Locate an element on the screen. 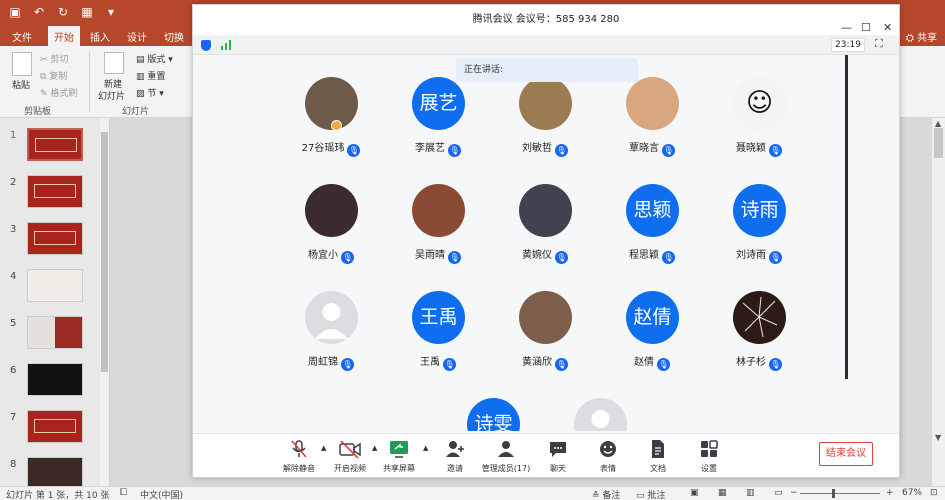  participant-name: 覃晓言 is located at coordinates (644, 148).